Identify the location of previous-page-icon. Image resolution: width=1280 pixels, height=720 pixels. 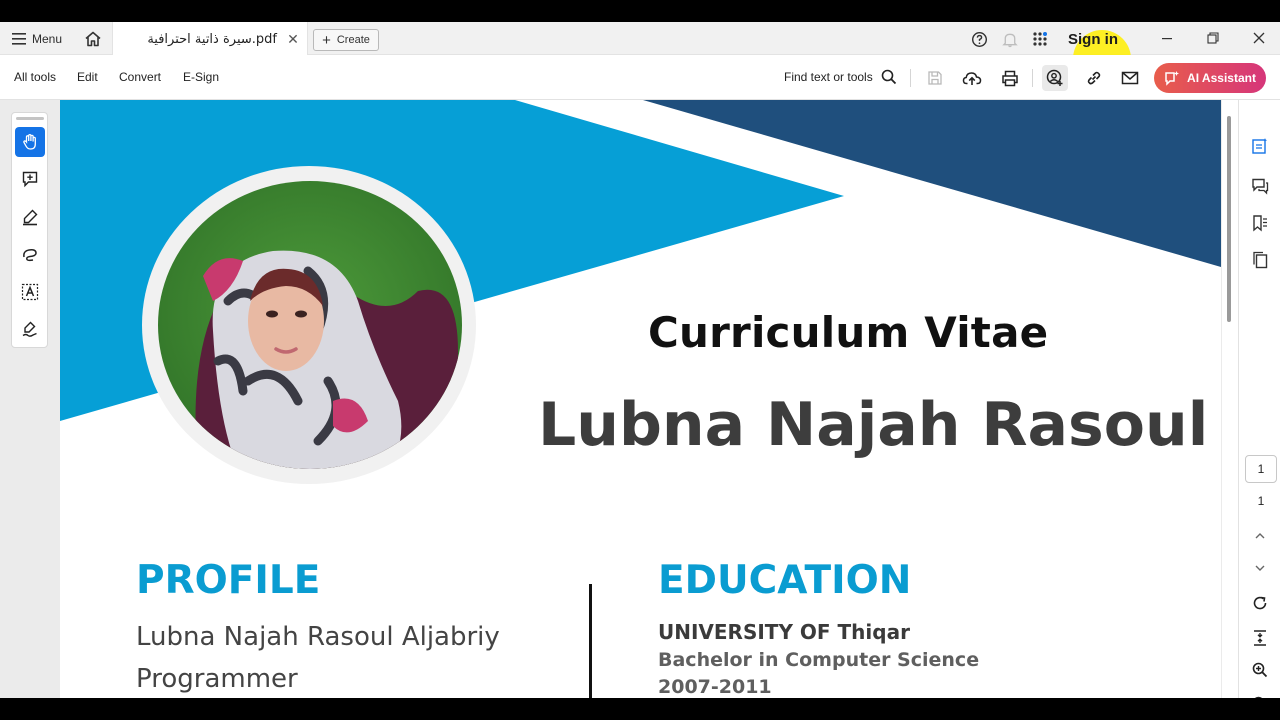
(1260, 536).